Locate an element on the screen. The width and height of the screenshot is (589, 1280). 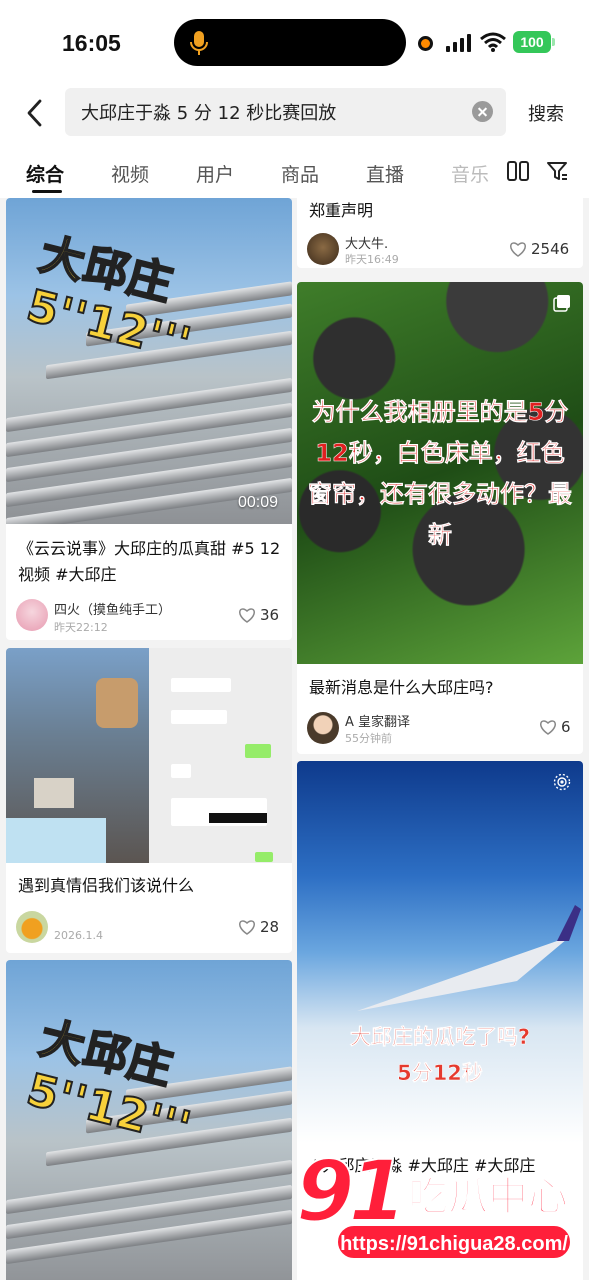
video-thumbnail: 大邱庄5''12''' 00:09 is located at coordinates (149, 361).